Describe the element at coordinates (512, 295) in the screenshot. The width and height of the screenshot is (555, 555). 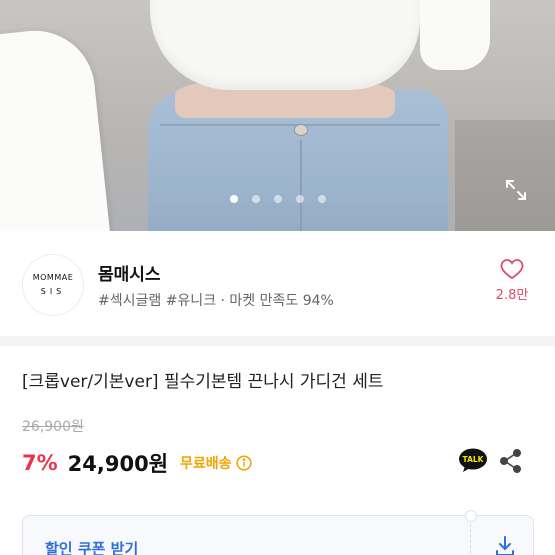
I see `like-count: 2.8만` at that location.